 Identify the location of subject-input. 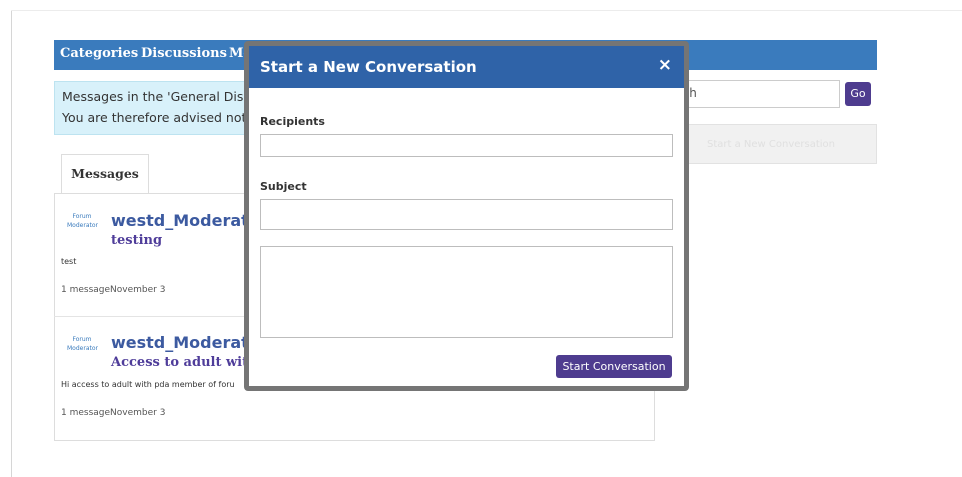
(466, 214).